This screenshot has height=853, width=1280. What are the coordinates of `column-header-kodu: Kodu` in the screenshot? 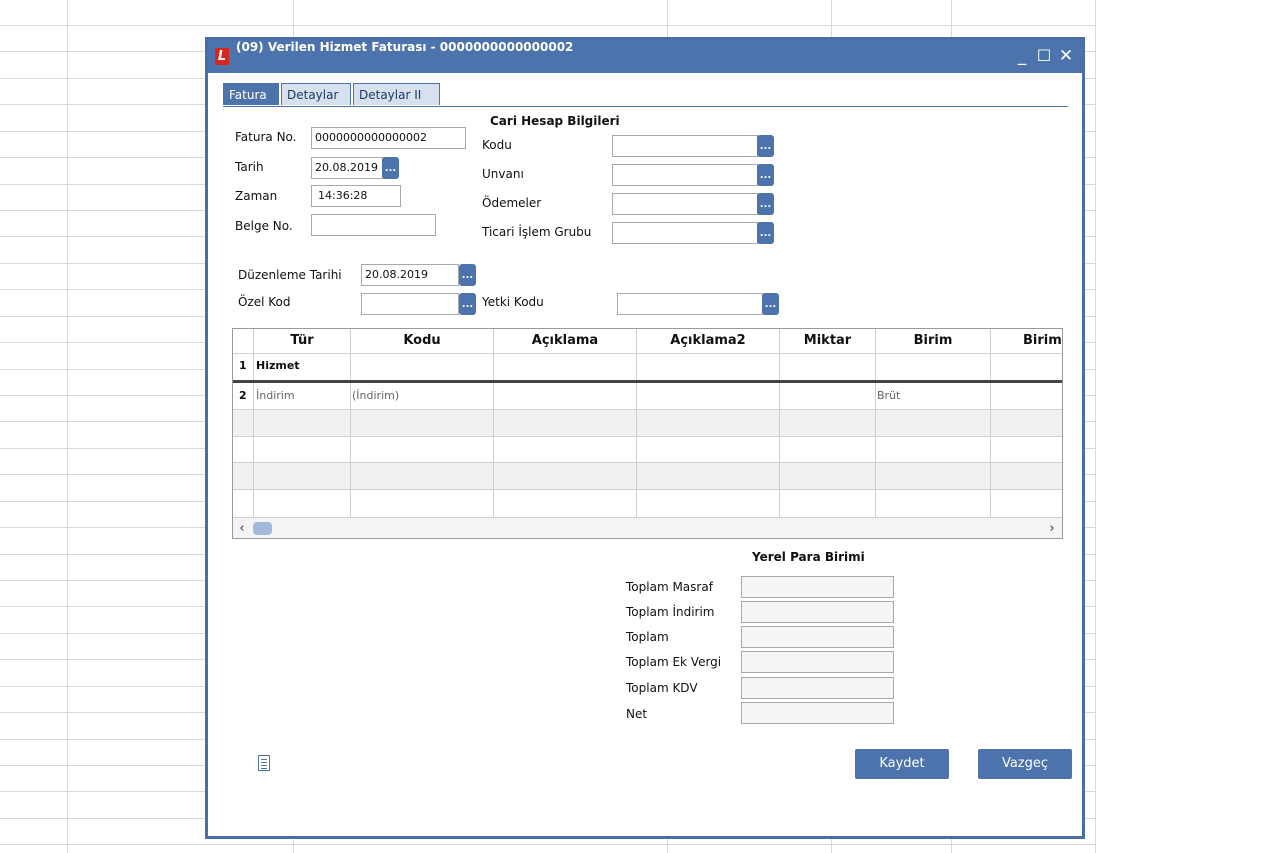 It's located at (422, 341).